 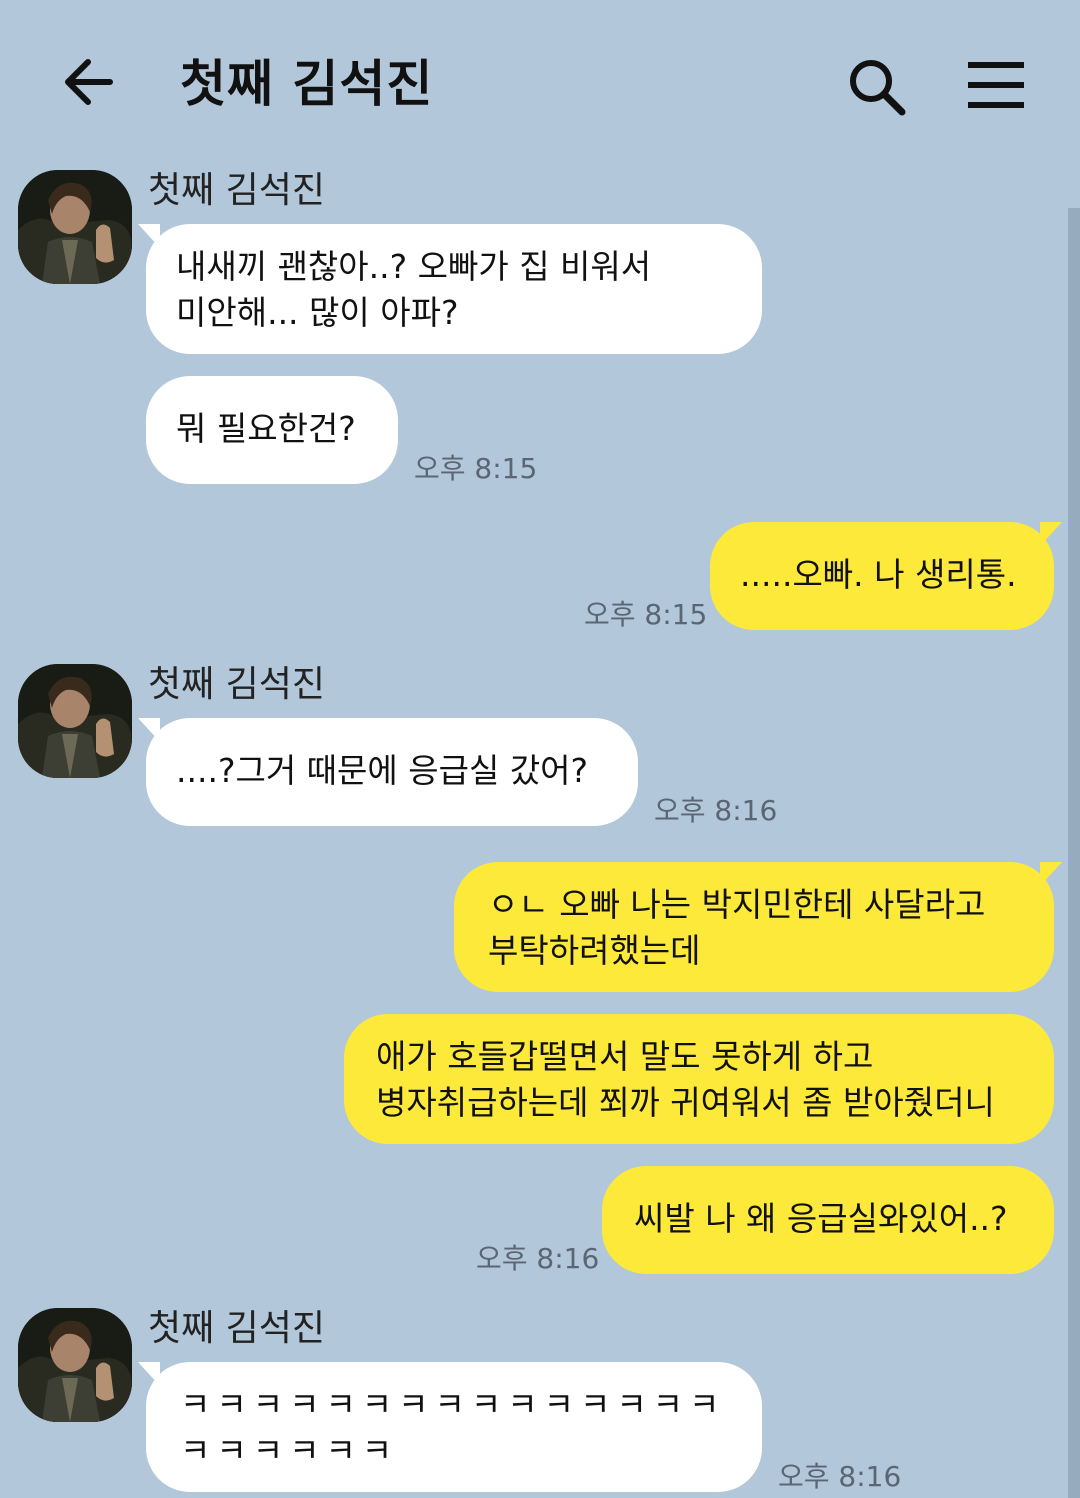 What do you see at coordinates (450, 1427) in the screenshot?
I see `message-bubble-incoming: ㅋㅋㅋㅋㅋㅋㅋㅋㅋㅋㅋㅋㅋㅋㅋ ㅋㅋㅋㅋㅋㅋ` at bounding box center [450, 1427].